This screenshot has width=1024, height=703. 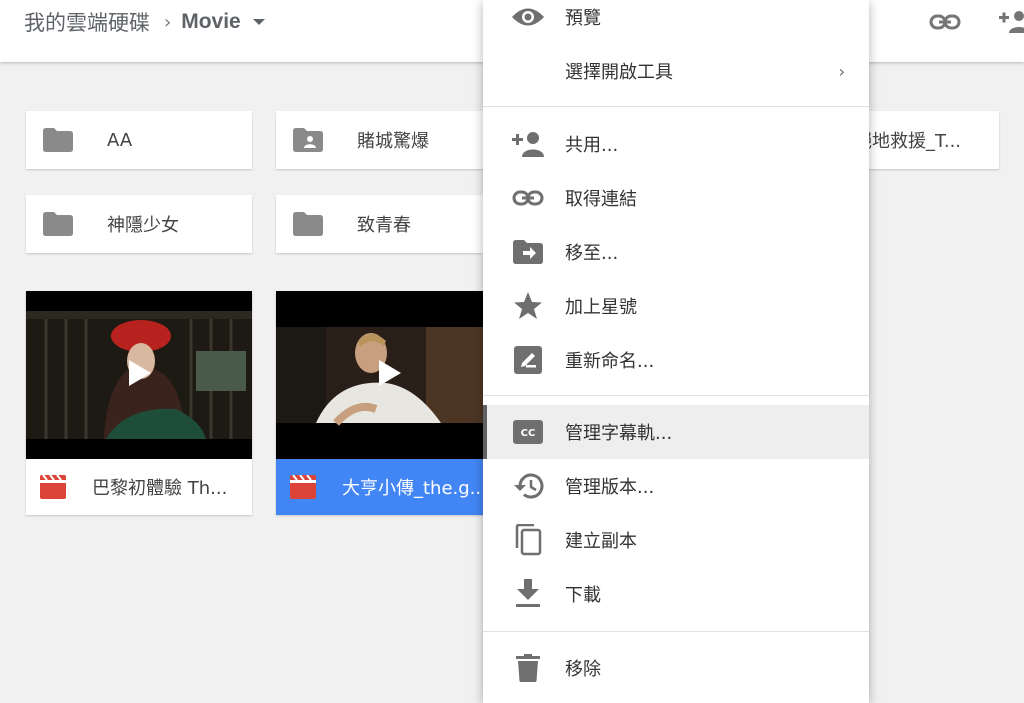 What do you see at coordinates (528, 668) in the screenshot?
I see `trash-icon` at bounding box center [528, 668].